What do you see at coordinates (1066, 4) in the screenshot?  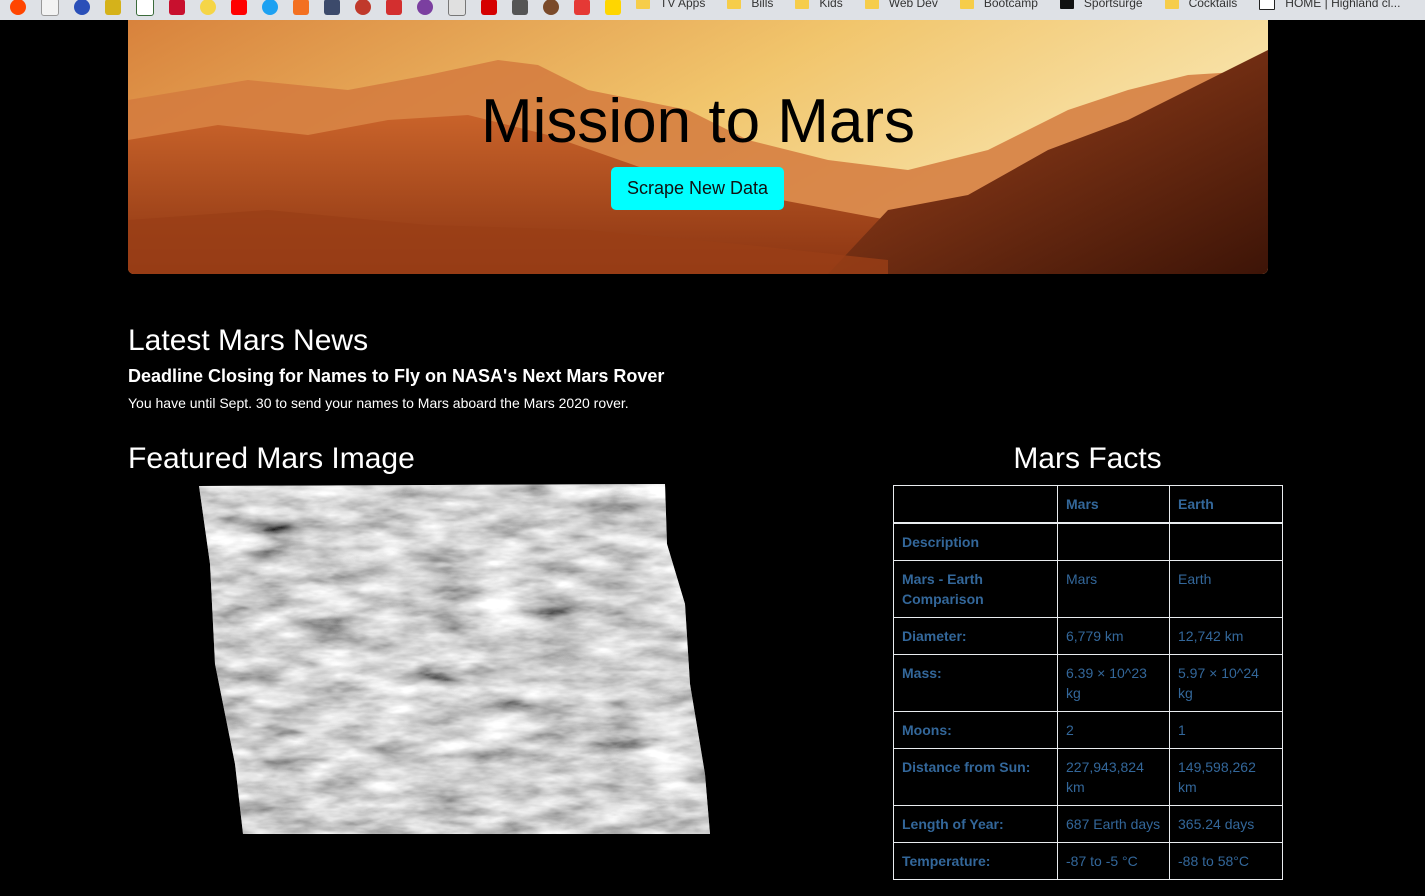 I see `sportsurge-icon` at bounding box center [1066, 4].